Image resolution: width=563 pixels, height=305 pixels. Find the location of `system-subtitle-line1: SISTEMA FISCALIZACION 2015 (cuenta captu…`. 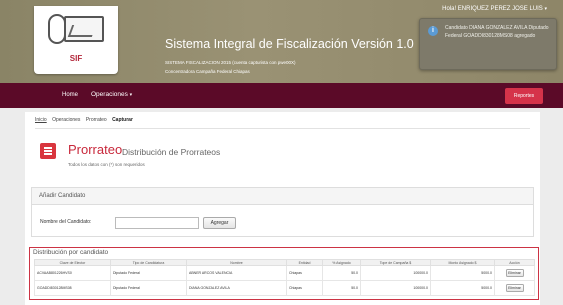

system-subtitle-line1: SISTEMA FISCALIZACION 2015 (cuenta captu… is located at coordinates (230, 62).